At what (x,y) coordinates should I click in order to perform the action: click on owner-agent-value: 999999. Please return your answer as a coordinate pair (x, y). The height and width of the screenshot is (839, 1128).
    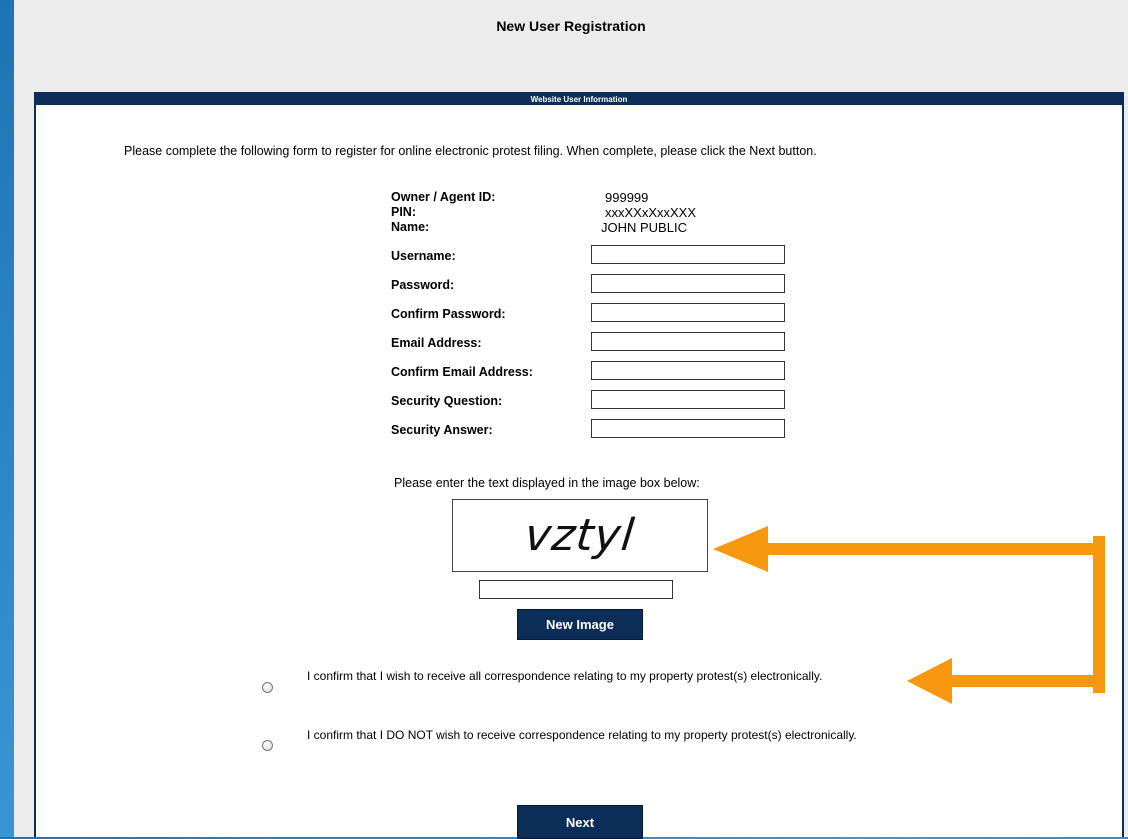
    Looking at the image, I should click on (627, 197).